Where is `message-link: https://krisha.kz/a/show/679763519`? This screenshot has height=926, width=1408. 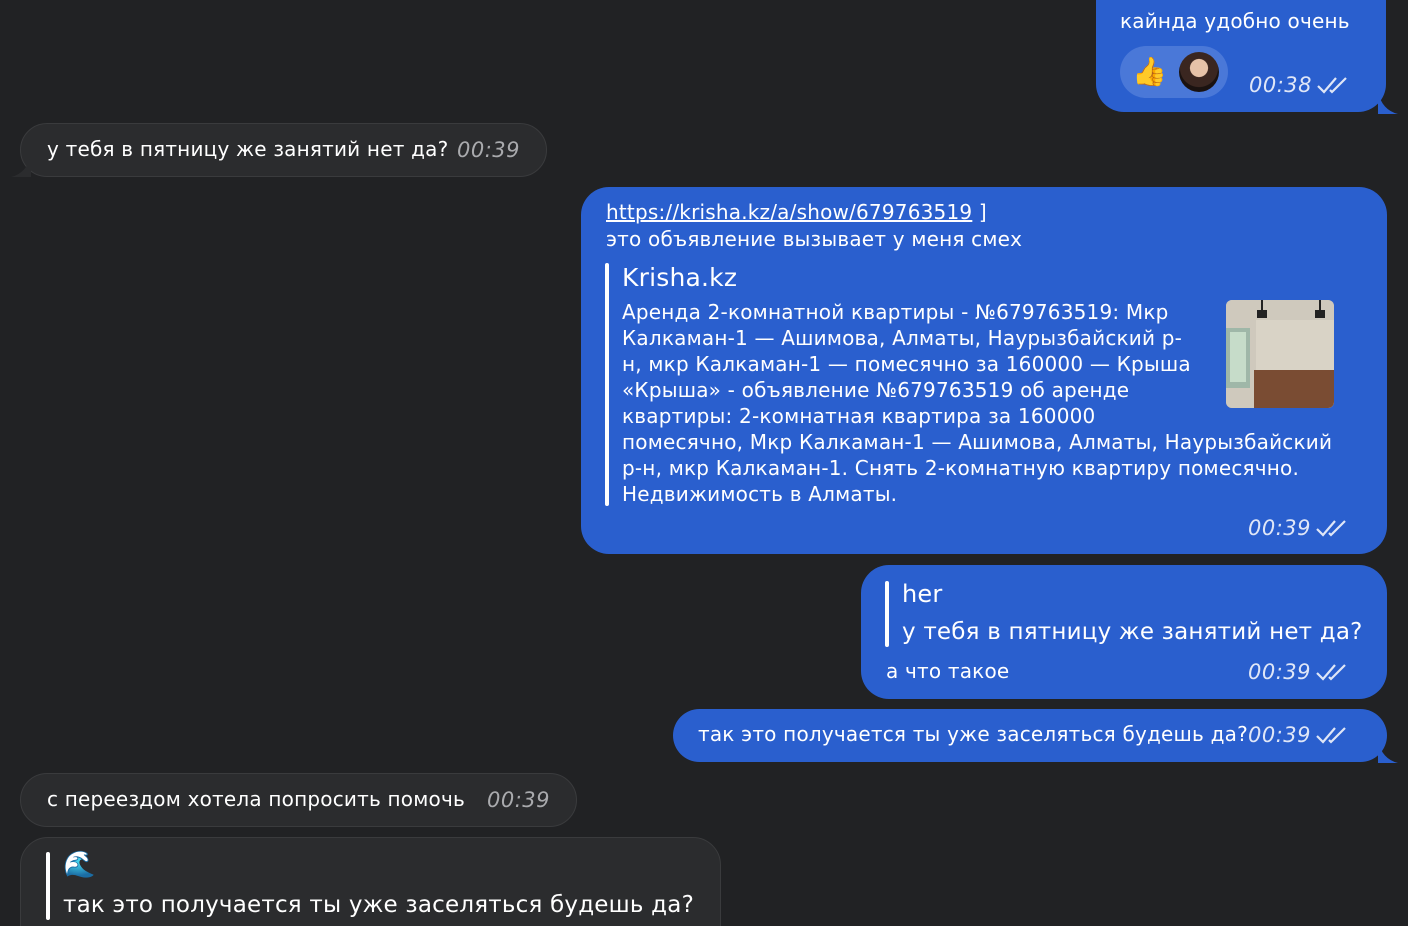
message-link: https://krisha.kz/a/show/679763519 is located at coordinates (789, 212).